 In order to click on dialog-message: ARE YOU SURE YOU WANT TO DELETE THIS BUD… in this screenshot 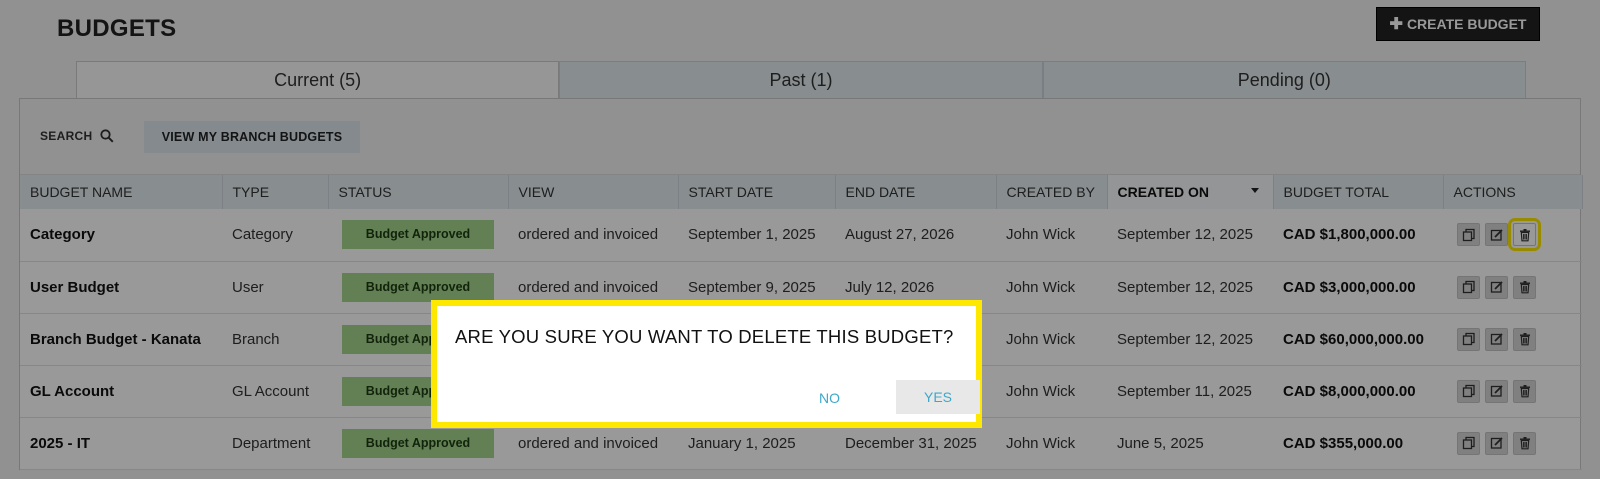, I will do `click(704, 336)`.